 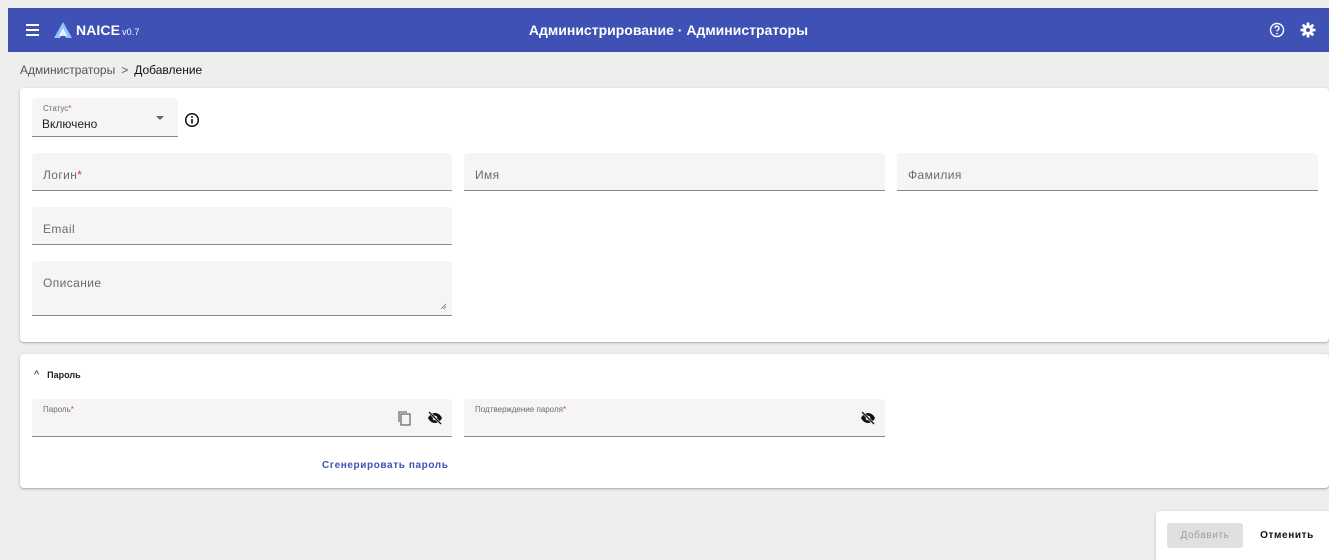 What do you see at coordinates (242, 288) in the screenshot?
I see `description-textarea: Описание` at bounding box center [242, 288].